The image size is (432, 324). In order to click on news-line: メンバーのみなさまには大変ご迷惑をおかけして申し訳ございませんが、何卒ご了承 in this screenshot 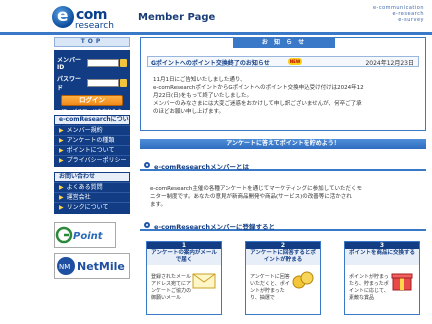, I will do `click(257, 104)`.